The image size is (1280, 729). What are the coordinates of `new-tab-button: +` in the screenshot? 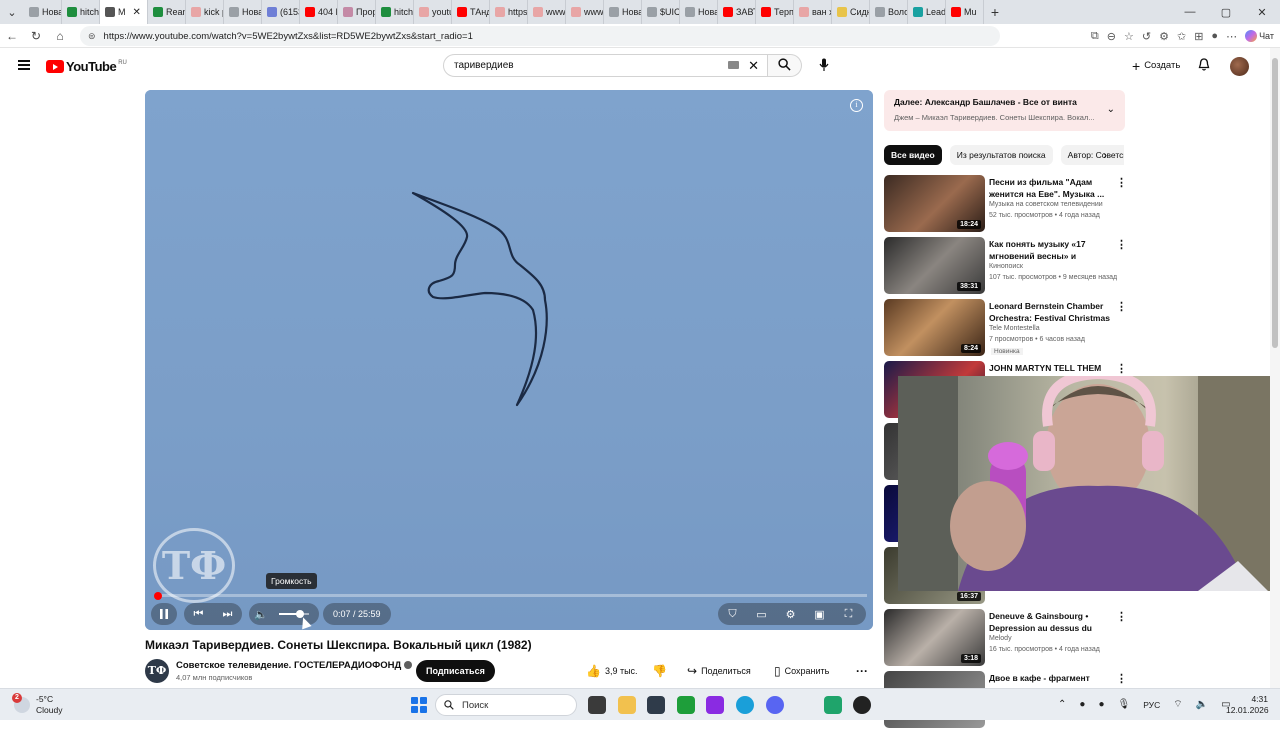 It's located at (995, 12).